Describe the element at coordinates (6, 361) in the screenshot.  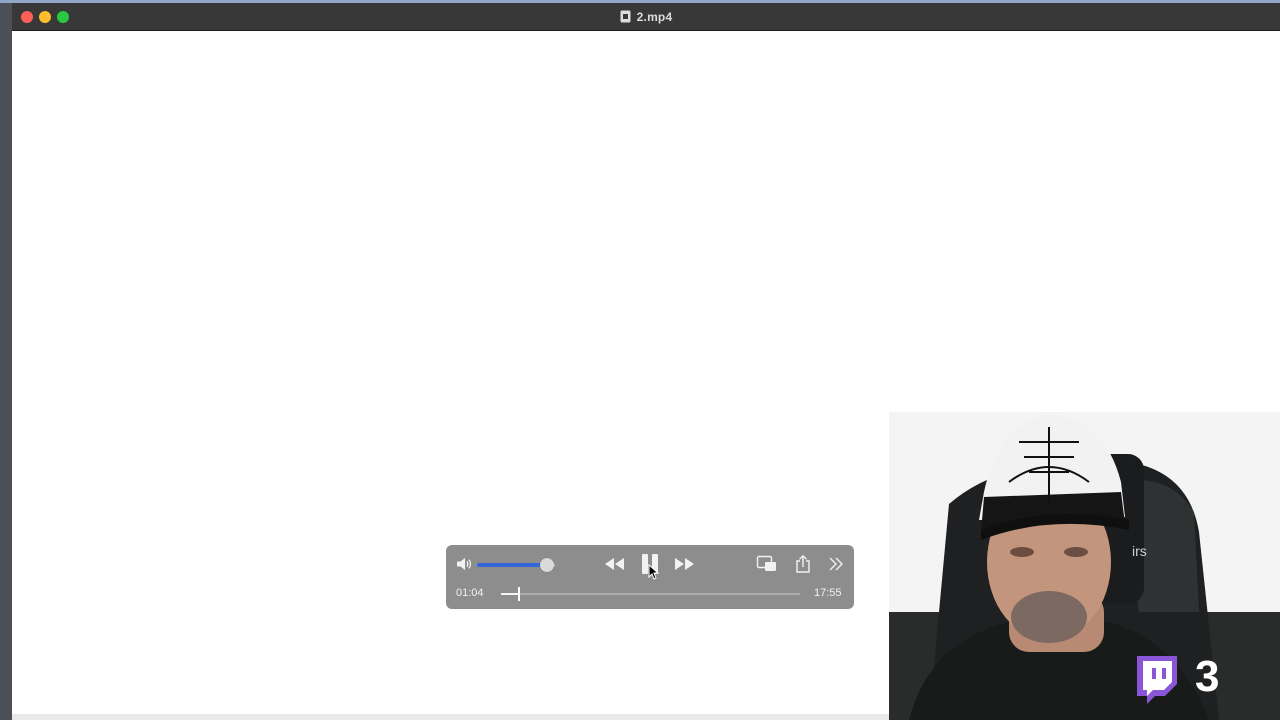
I see `desktop-left-edge` at that location.